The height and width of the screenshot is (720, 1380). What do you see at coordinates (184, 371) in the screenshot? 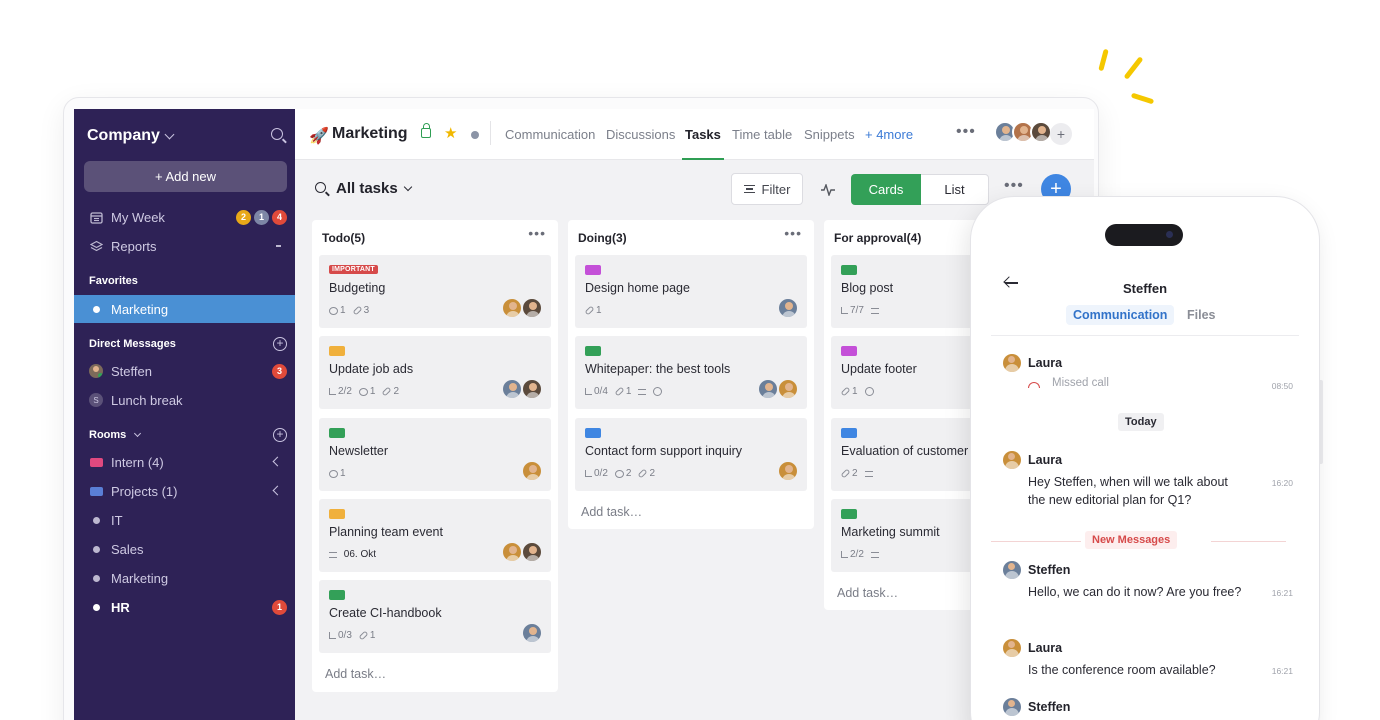
I see `sidebar-item-steffen: Steffen 3` at bounding box center [184, 371].